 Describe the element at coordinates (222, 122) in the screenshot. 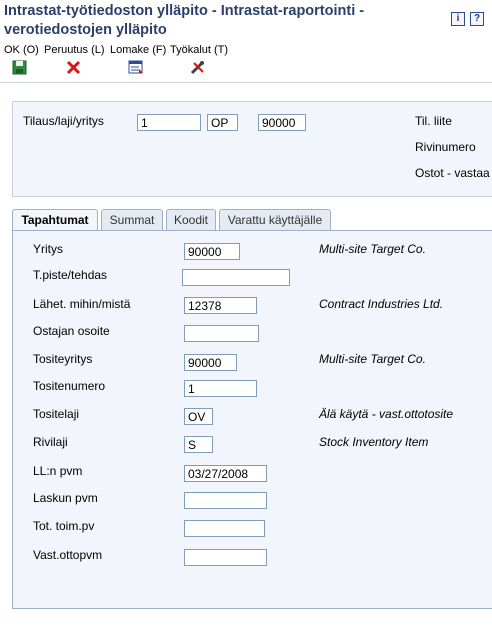

I see `order-type-input: OP` at that location.